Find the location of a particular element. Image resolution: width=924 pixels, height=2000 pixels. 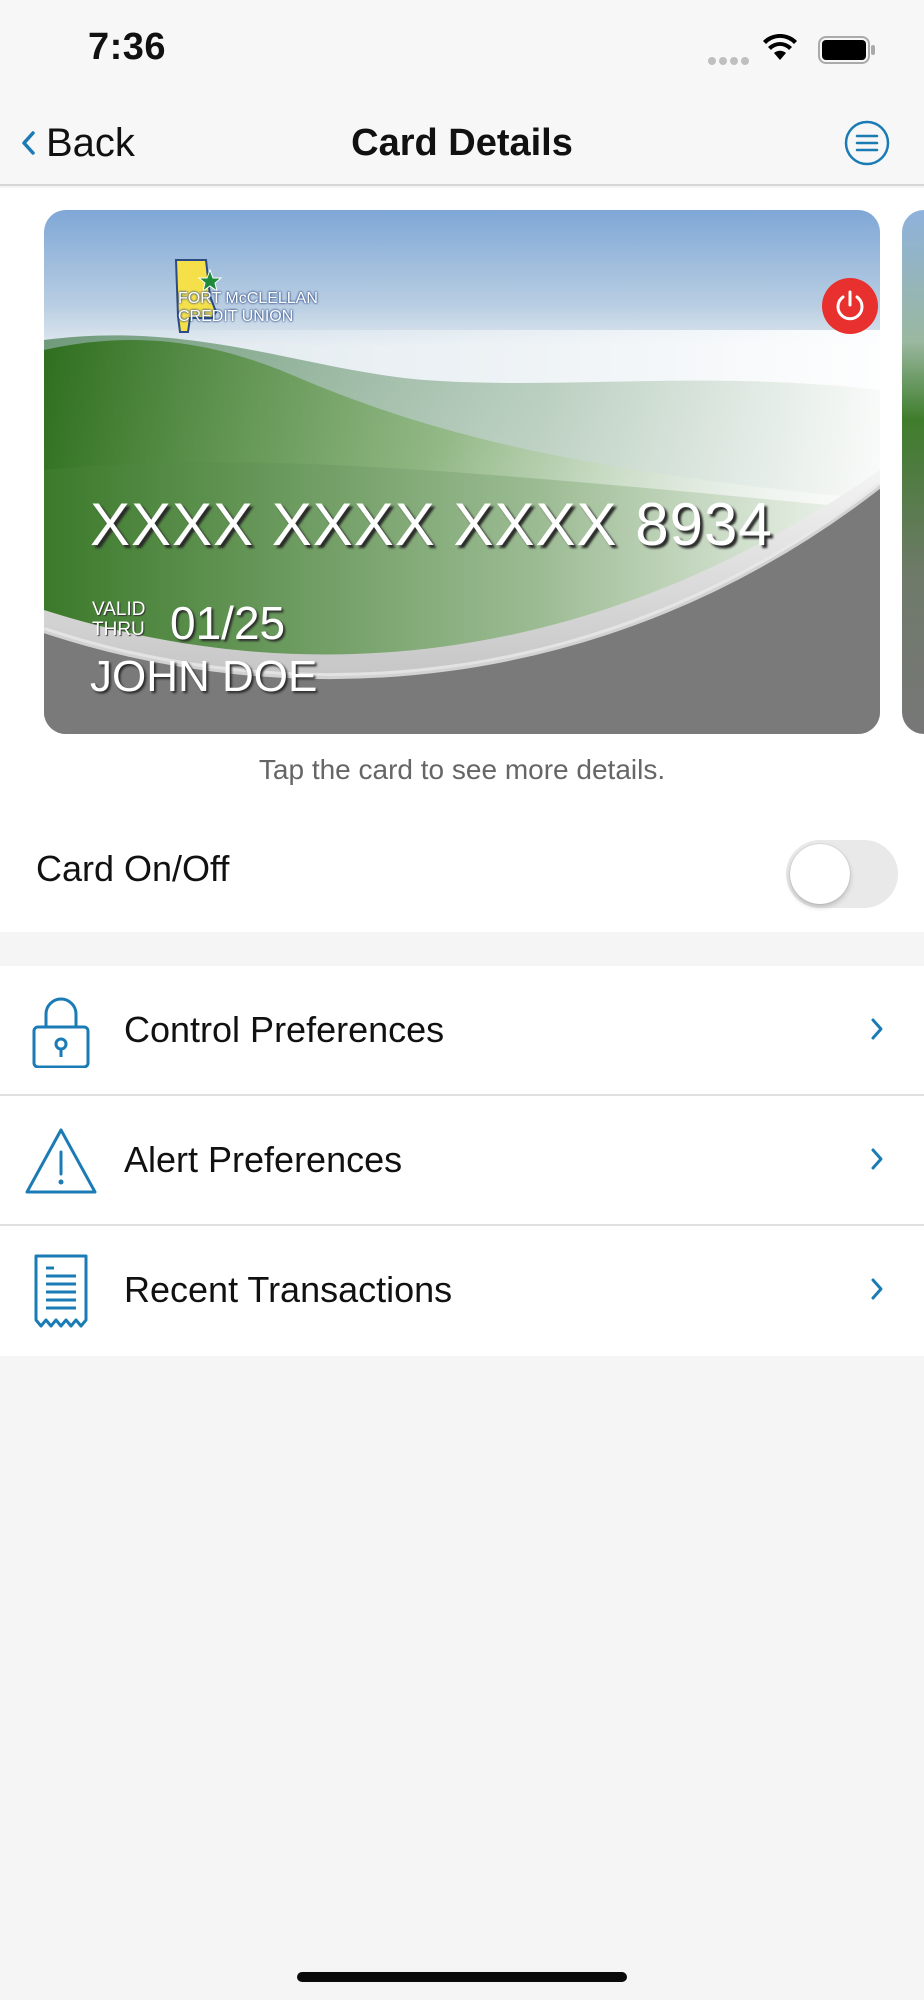

switch-knob is located at coordinates (820, 874).